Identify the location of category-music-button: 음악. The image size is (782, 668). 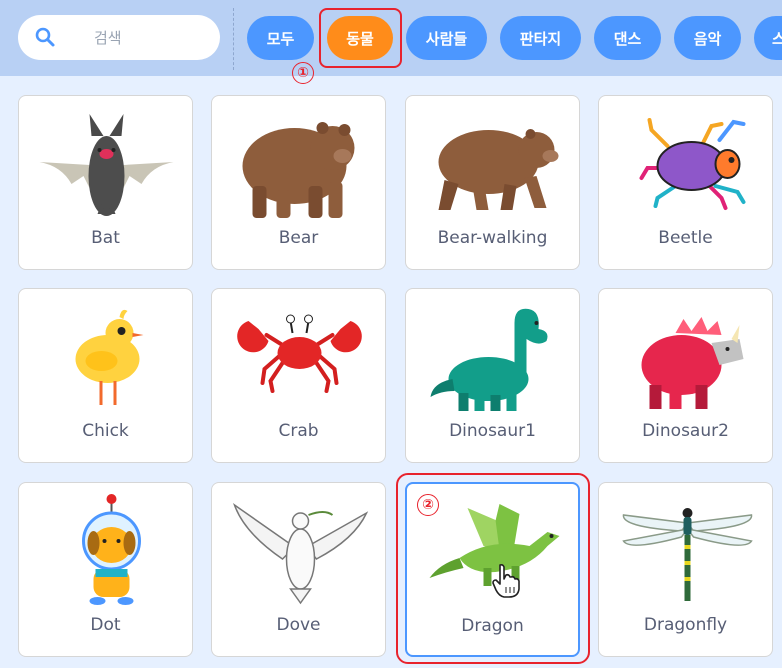
(707, 38).